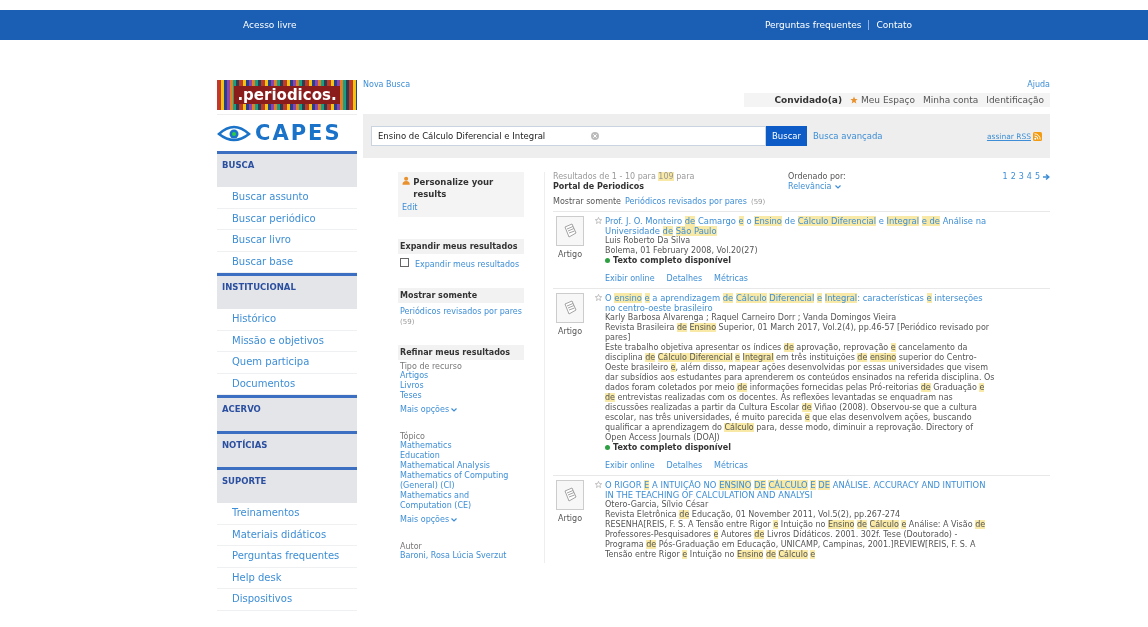 Image resolution: width=1148 pixels, height=627 pixels. Describe the element at coordinates (287, 514) in the screenshot. I see `sidebar-item: Treinamentos` at that location.